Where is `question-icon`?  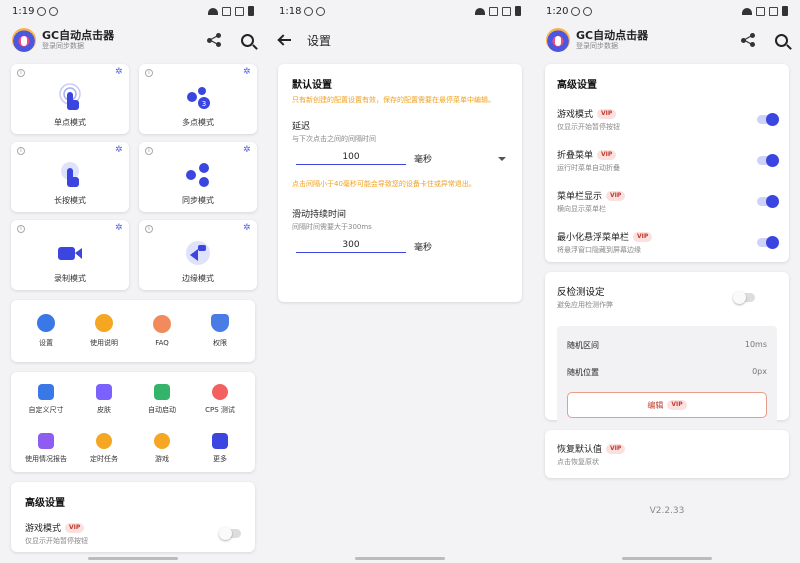 question-icon is located at coordinates (162, 324).